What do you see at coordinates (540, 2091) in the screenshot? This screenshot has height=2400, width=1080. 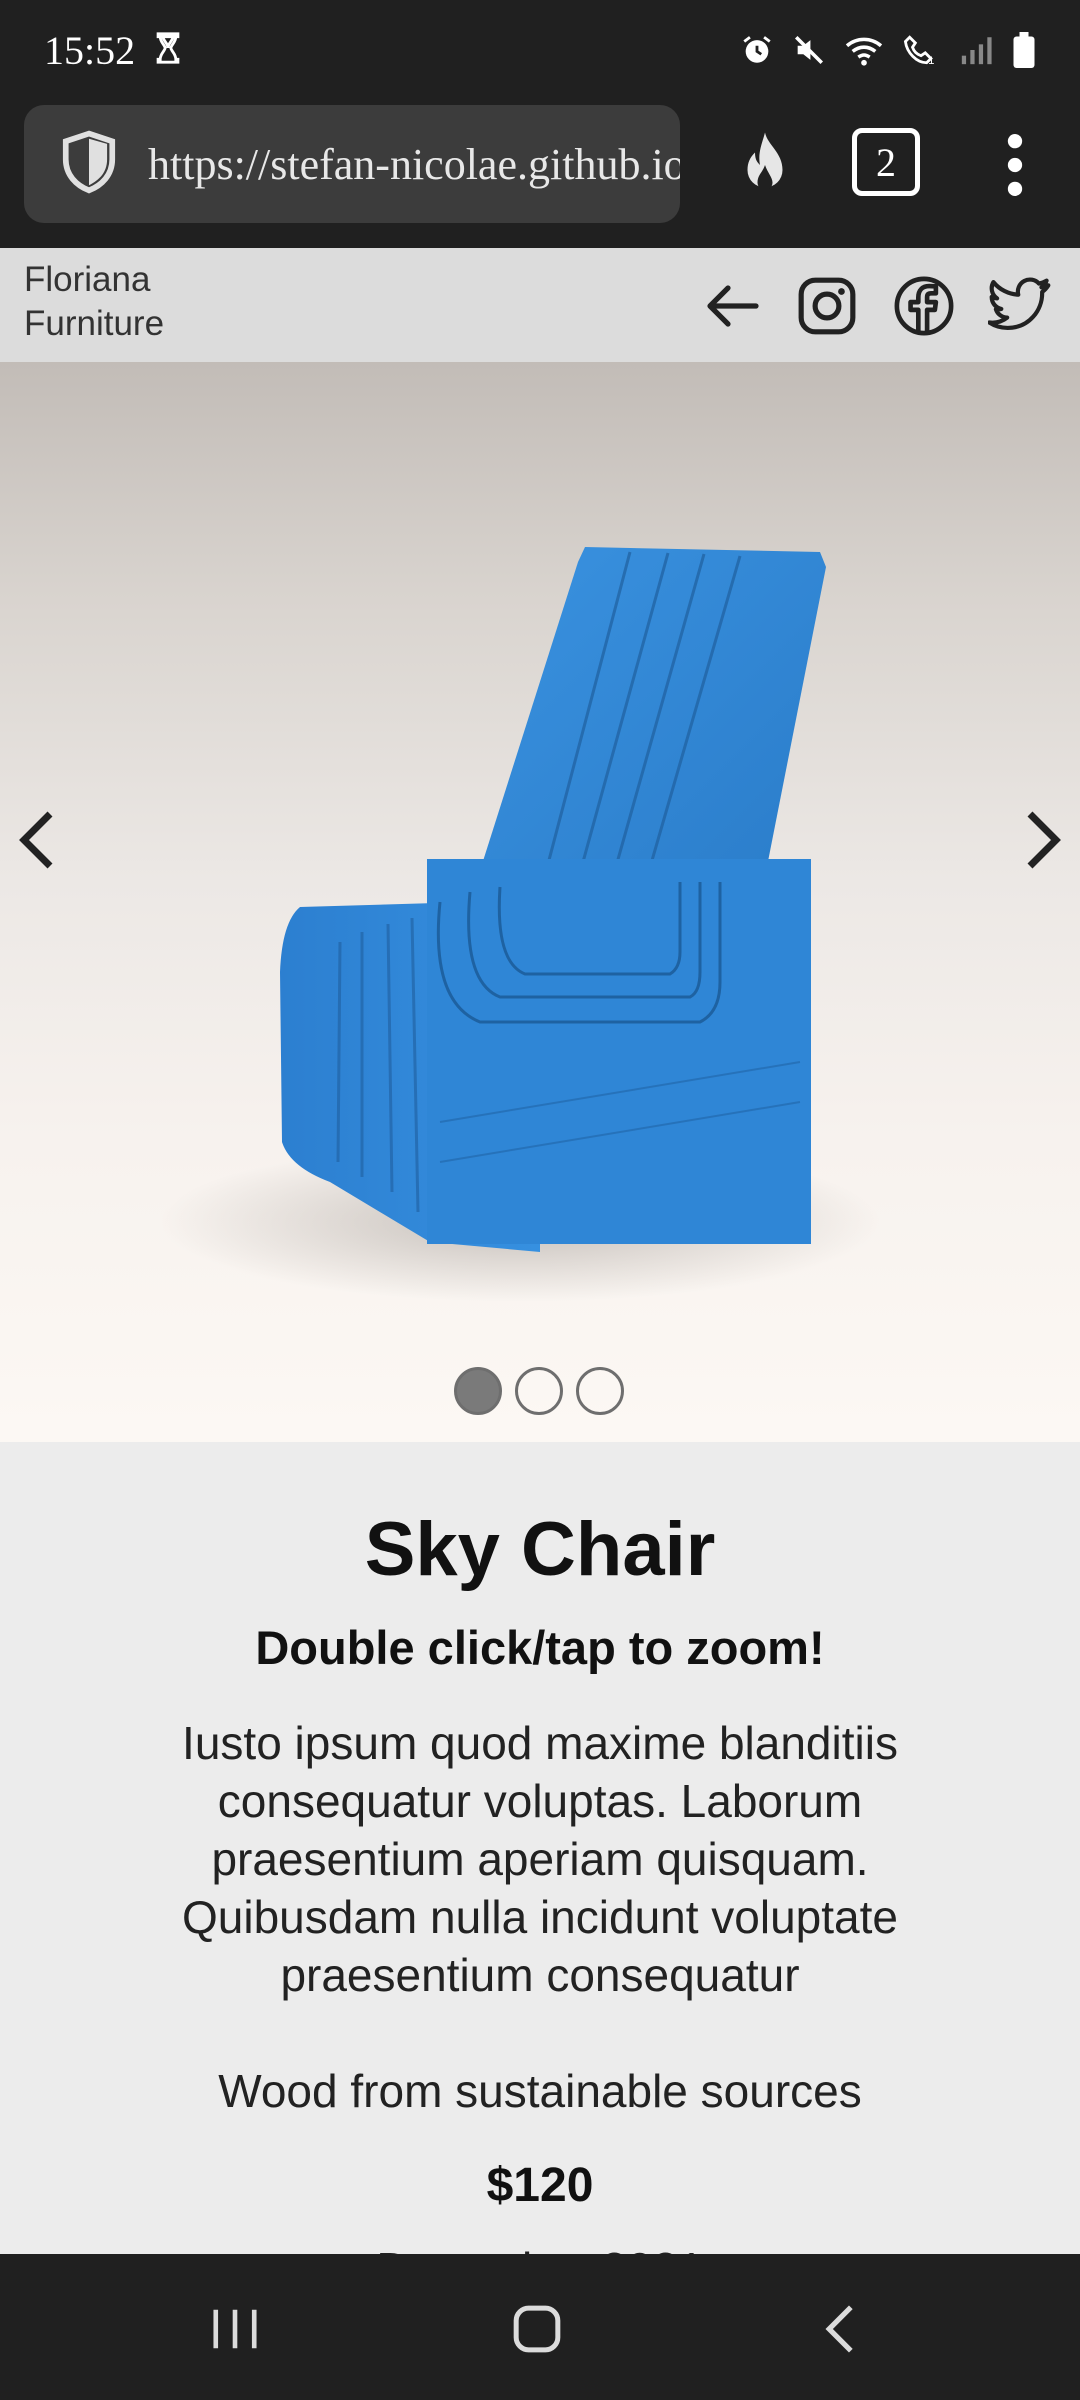 I see `product-material: Wood from sustainable sources` at bounding box center [540, 2091].